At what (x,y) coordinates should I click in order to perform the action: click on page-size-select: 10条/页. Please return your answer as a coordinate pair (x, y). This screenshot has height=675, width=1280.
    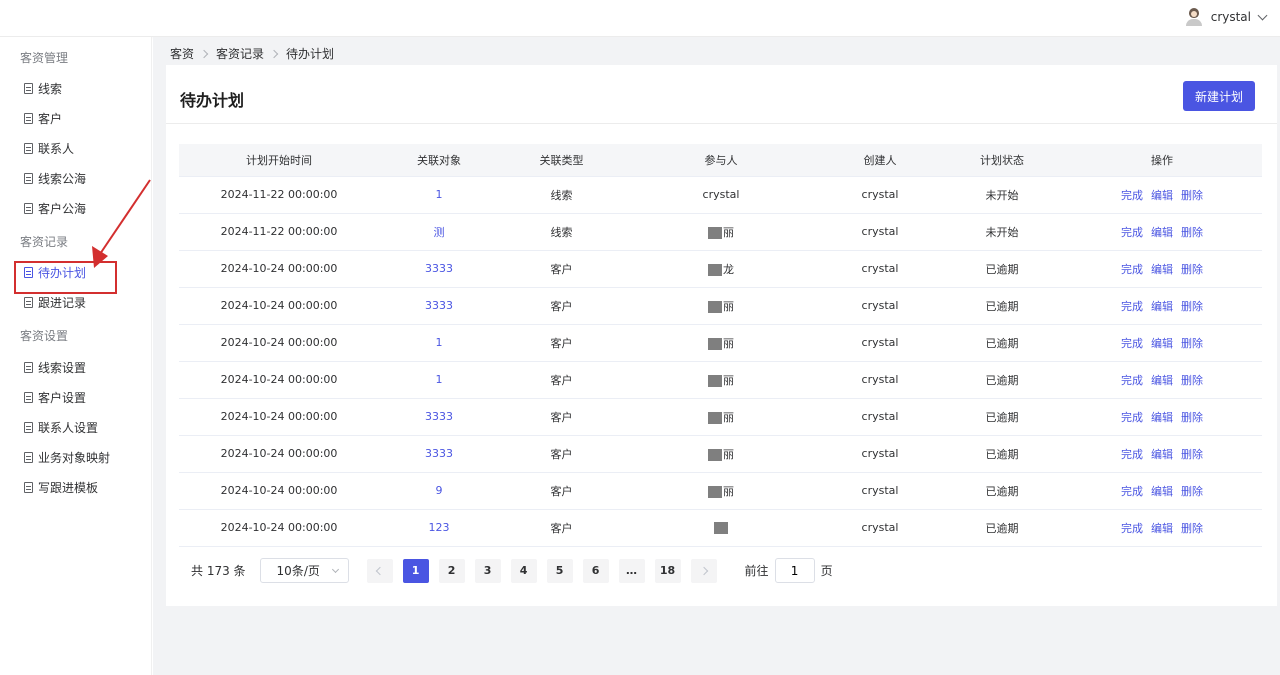
    Looking at the image, I should click on (304, 570).